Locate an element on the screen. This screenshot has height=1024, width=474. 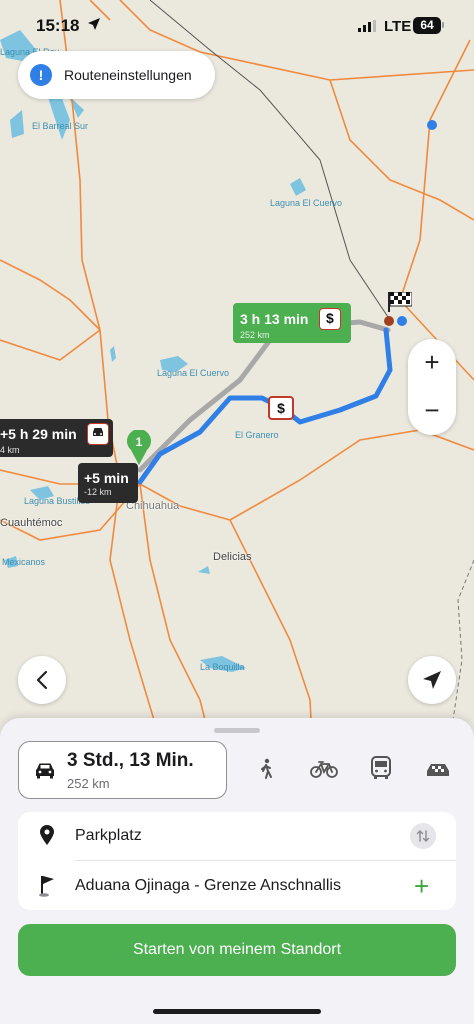
zoom-controls: + − is located at coordinates (432, 387).